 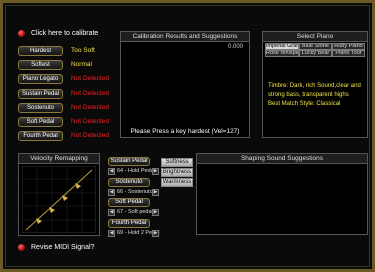 I want to click on sustain-pedal-next-arrow-icon: ▶, so click(x=155, y=171).